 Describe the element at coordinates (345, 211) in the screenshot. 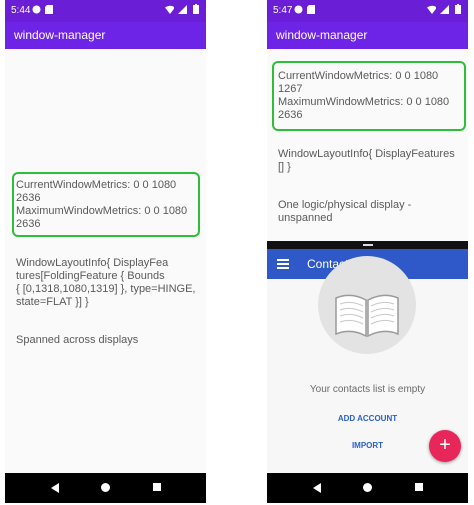

I see `display-state-text: One logic/physical display - unspanned` at that location.